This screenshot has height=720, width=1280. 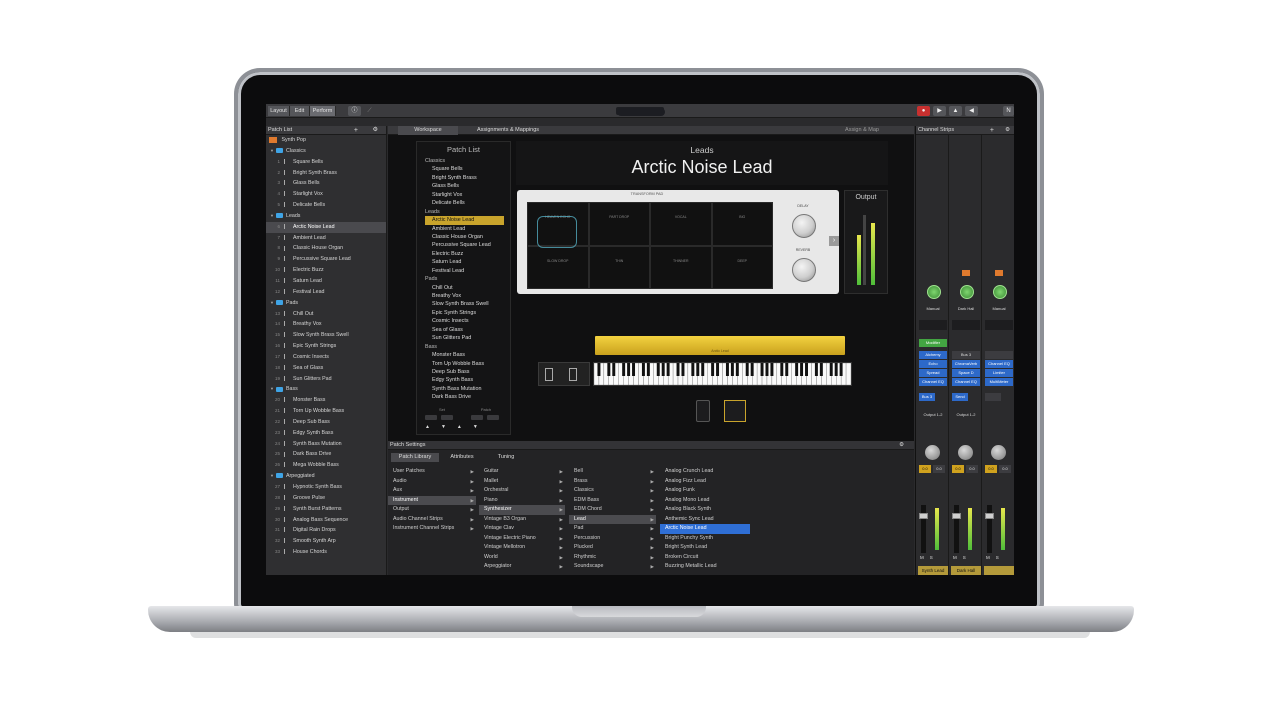 What do you see at coordinates (326, 346) in the screenshot?
I see `patch-row: 16 Epic Synth Strings` at bounding box center [326, 346].